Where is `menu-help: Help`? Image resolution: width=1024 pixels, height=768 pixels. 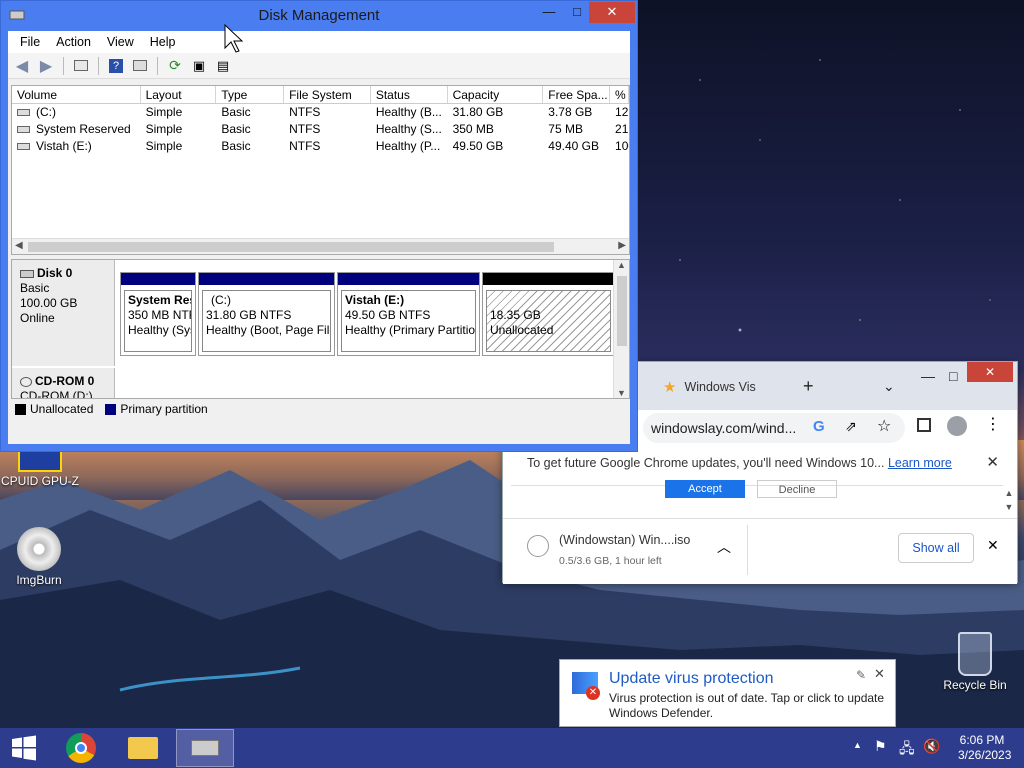
menu-help: Help is located at coordinates (163, 42).